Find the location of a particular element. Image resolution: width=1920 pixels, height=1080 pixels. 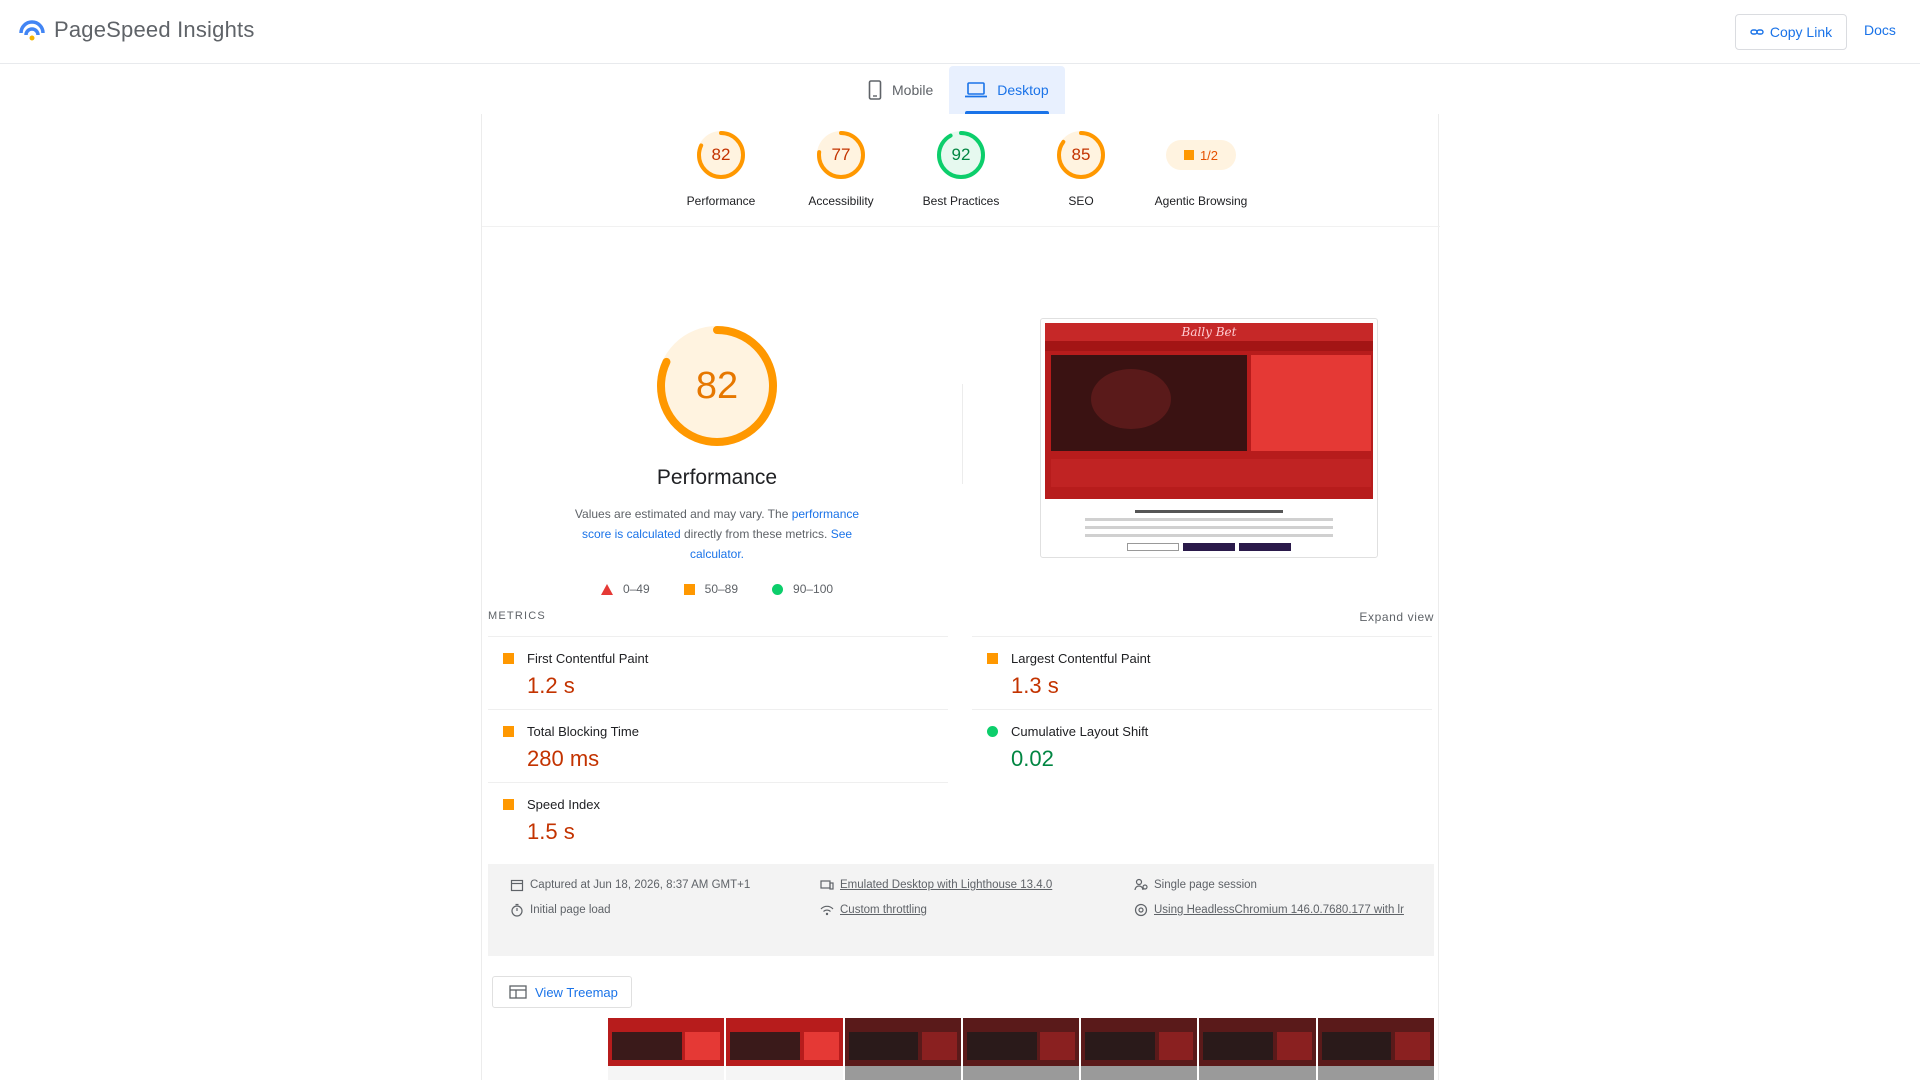

performance-gauge: 82 is located at coordinates (717, 386).